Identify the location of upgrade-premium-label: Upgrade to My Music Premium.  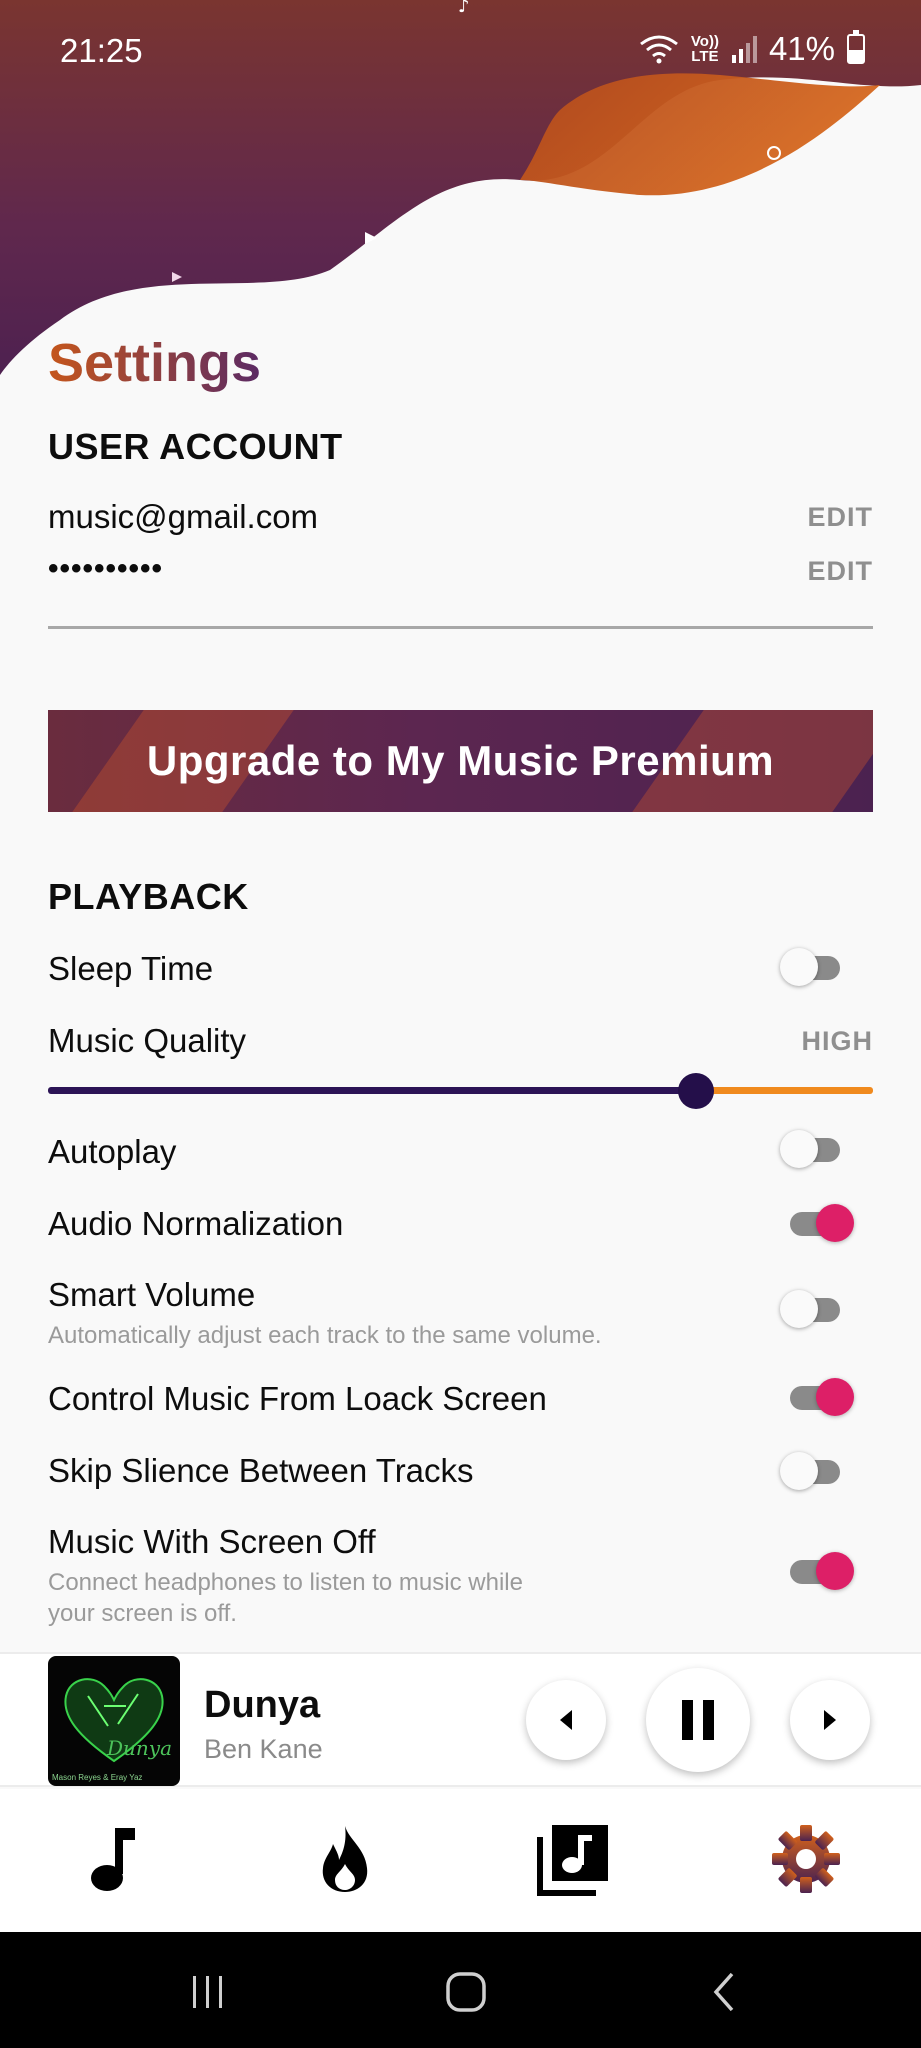
(460, 760).